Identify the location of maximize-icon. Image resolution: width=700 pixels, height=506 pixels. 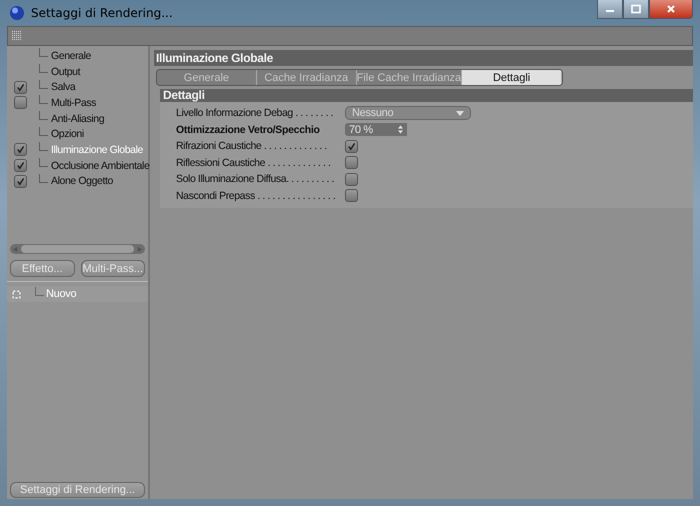
(636, 9).